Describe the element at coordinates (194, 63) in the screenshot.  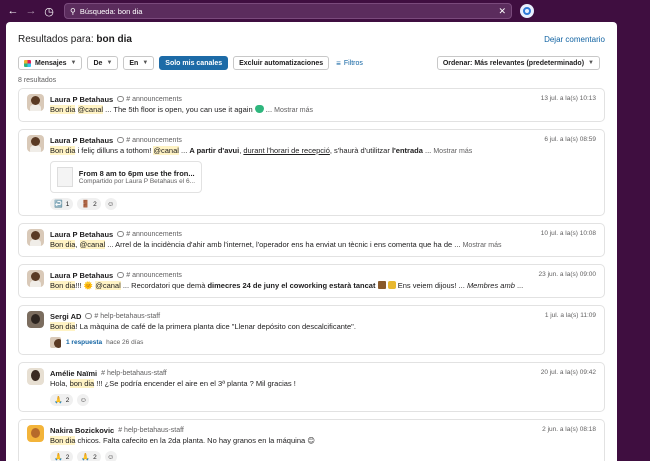
I see `only-my-channels-button: Solo mis canales` at that location.